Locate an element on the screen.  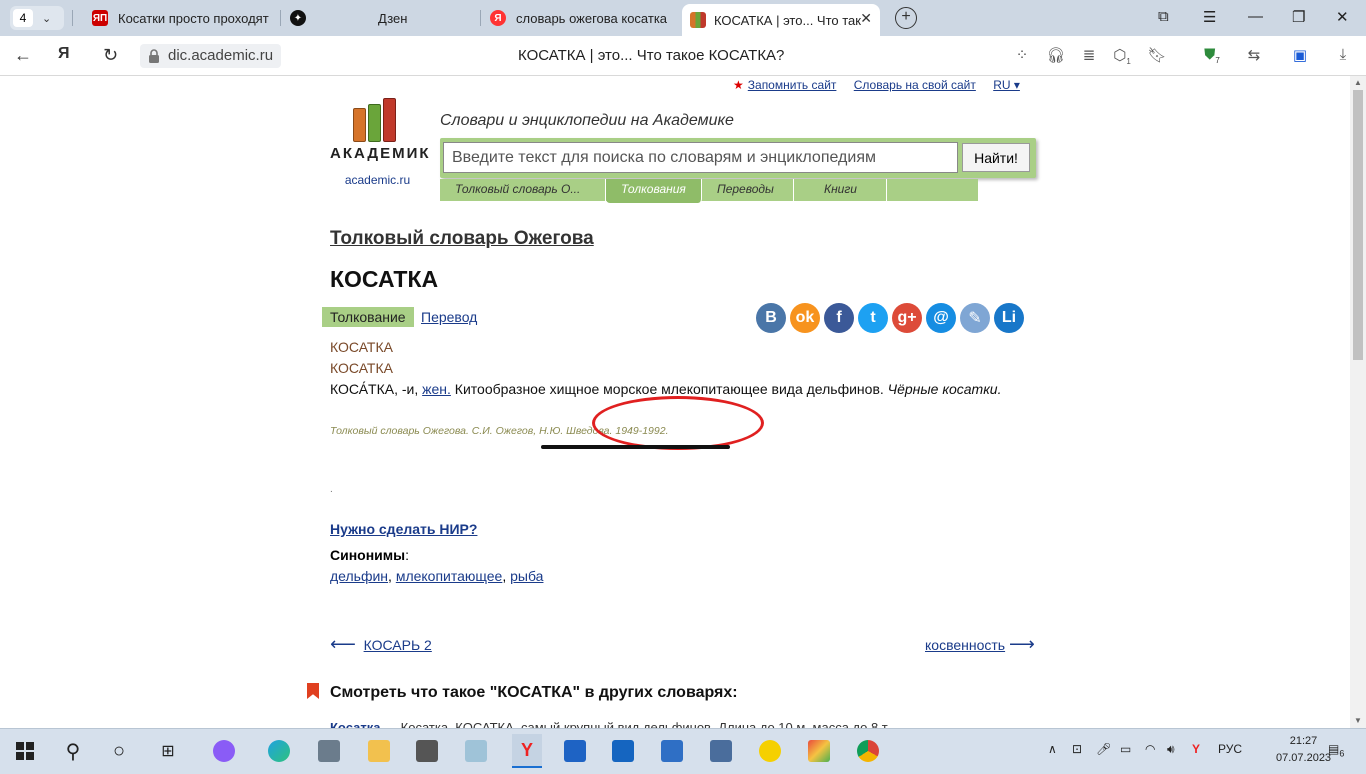
services-icon: ⁘ is located at coordinates (1022, 56).